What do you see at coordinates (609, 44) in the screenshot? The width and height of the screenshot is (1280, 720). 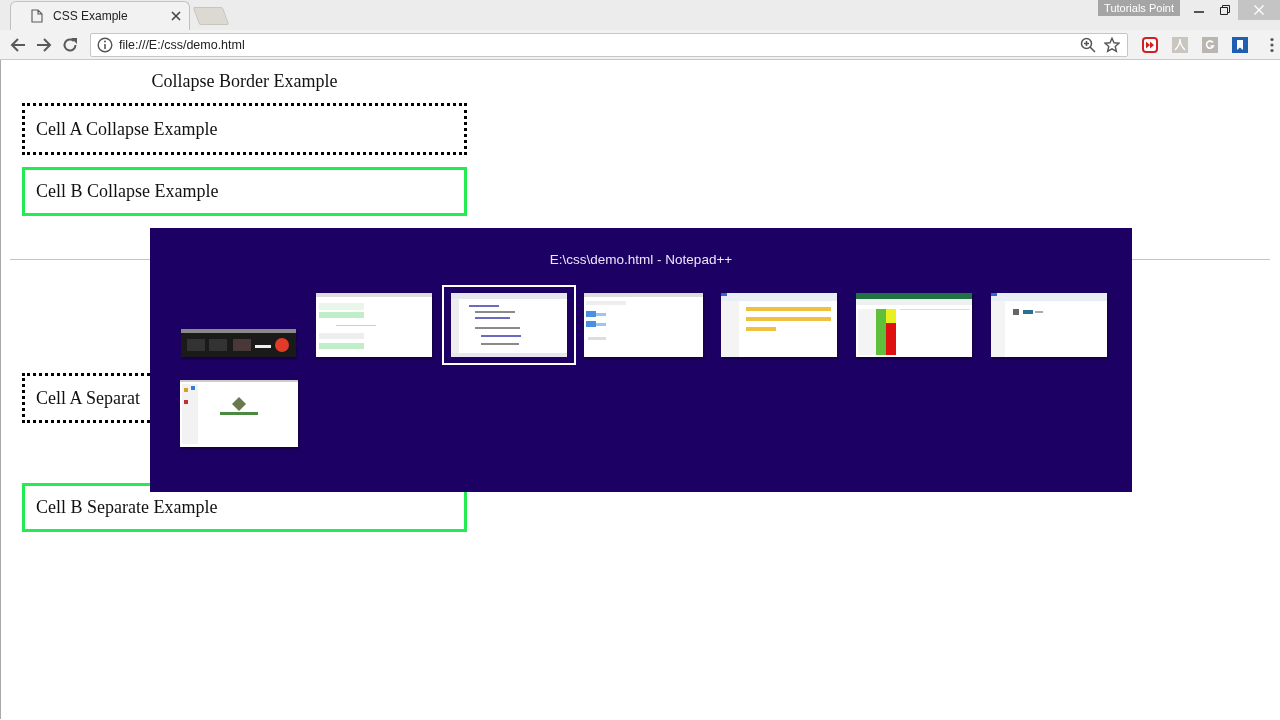 I see `address-bar: file:///E:/css/demo.html` at bounding box center [609, 44].